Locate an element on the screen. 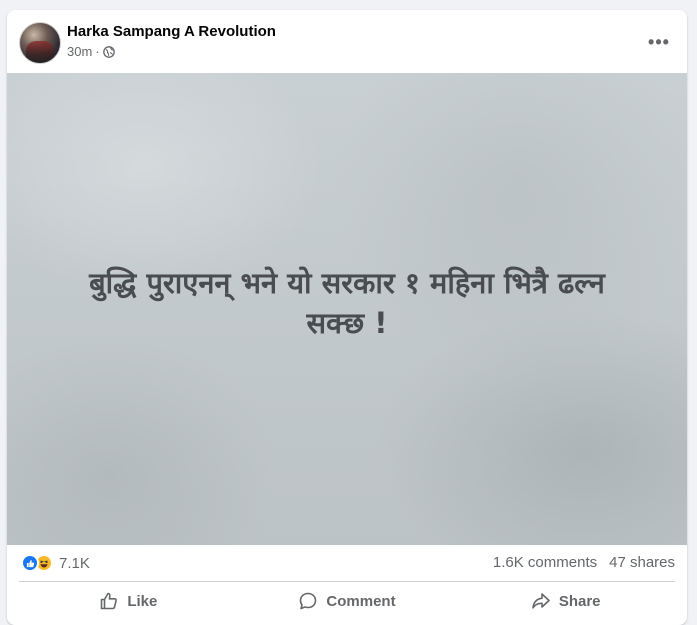 The height and width of the screenshot is (625, 697). post-actions: Like Comment Share is located at coordinates (347, 601).